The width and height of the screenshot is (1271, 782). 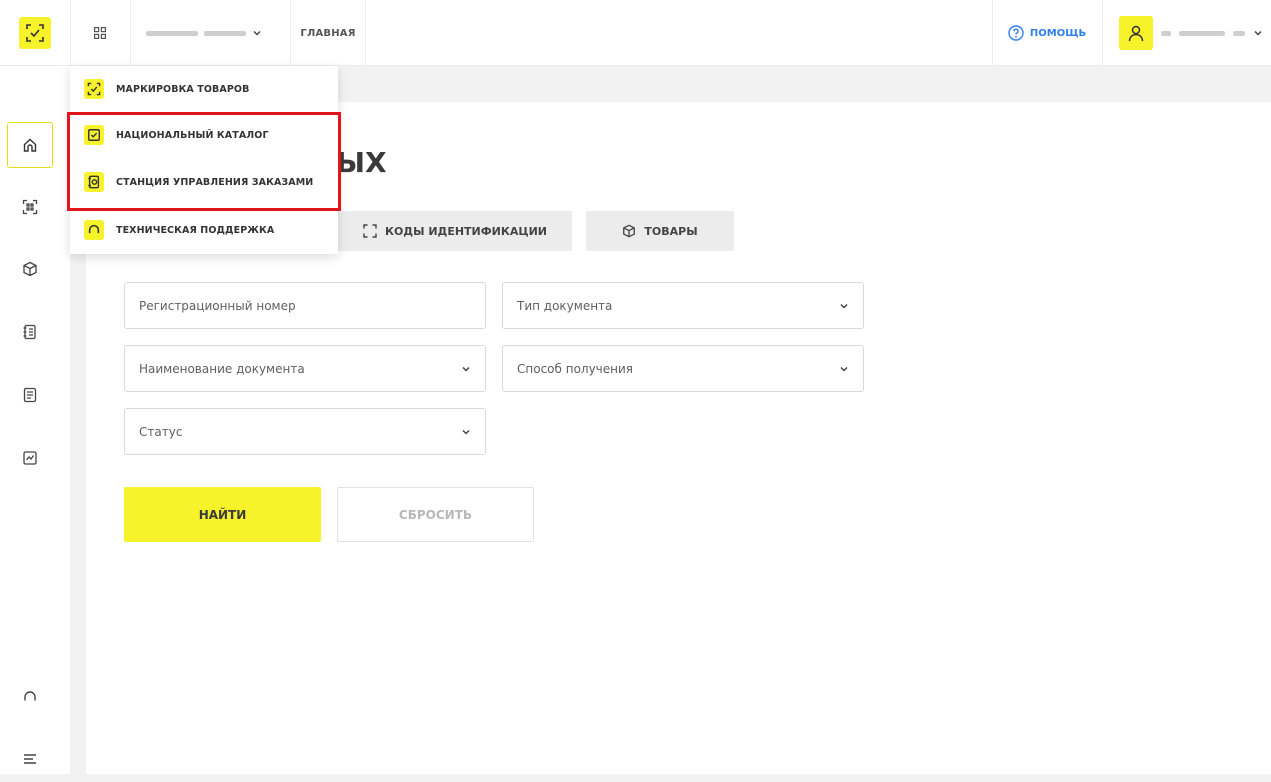 I want to click on menu-item-label: НАЦИОНАЛЬНЫЙ КАТАЛОГ, so click(x=192, y=135).